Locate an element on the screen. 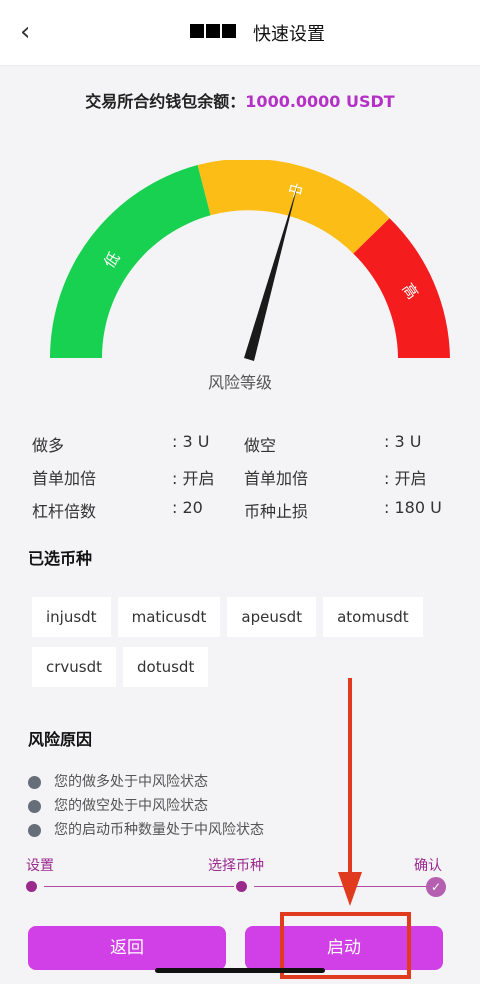 Image resolution: width=480 pixels, height=984 pixels. risk-reasons-list: 您的做多处于中风险状态 您的做空处于中风险状态 您的启动币种数量处于中风险状态 is located at coordinates (146, 808).